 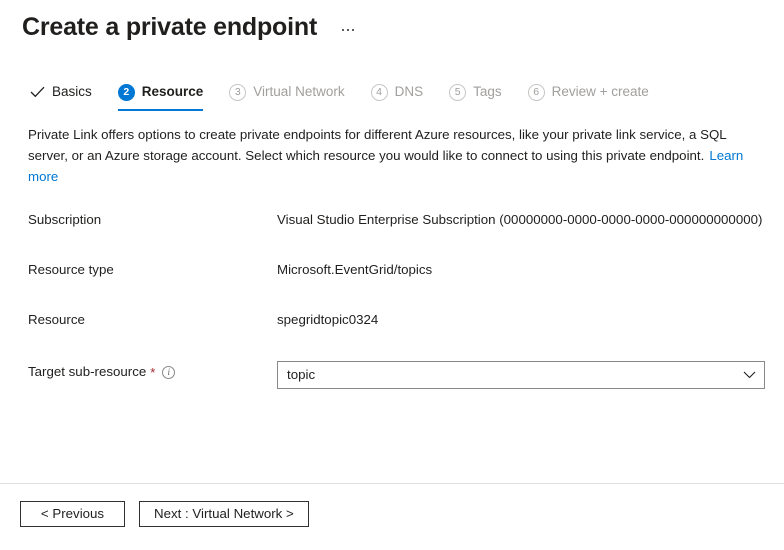 I want to click on previous-button: < Previous, so click(x=72, y=514).